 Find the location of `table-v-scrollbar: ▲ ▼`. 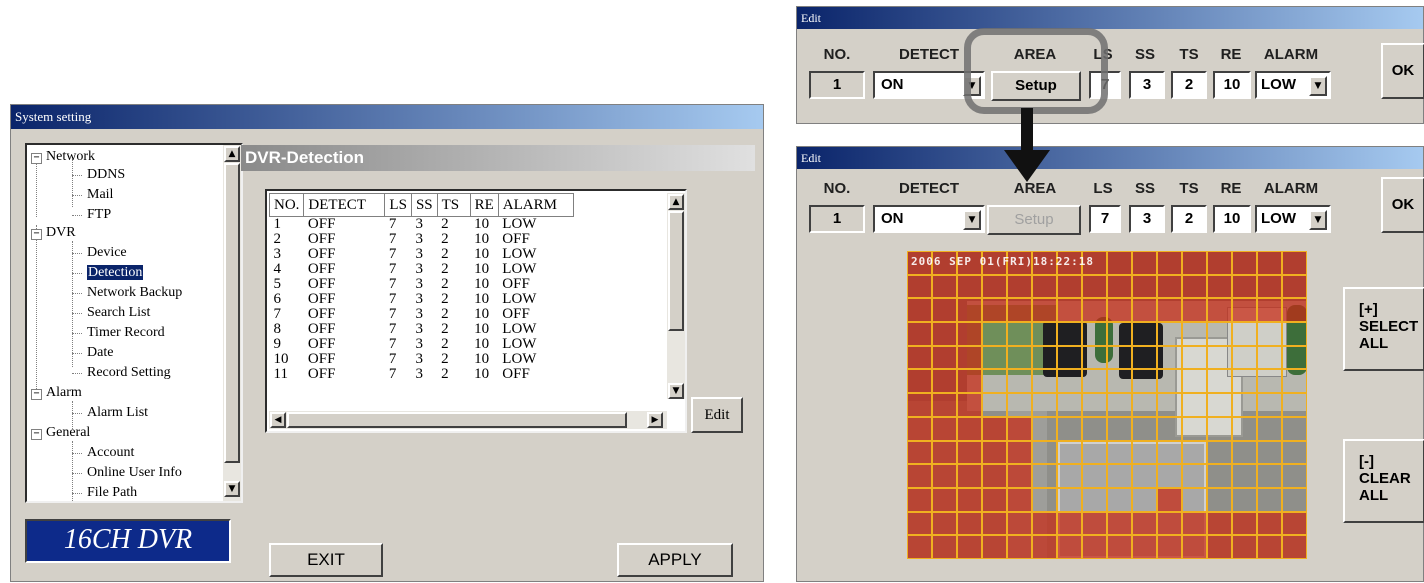

table-v-scrollbar: ▲ ▼ is located at coordinates (676, 296).